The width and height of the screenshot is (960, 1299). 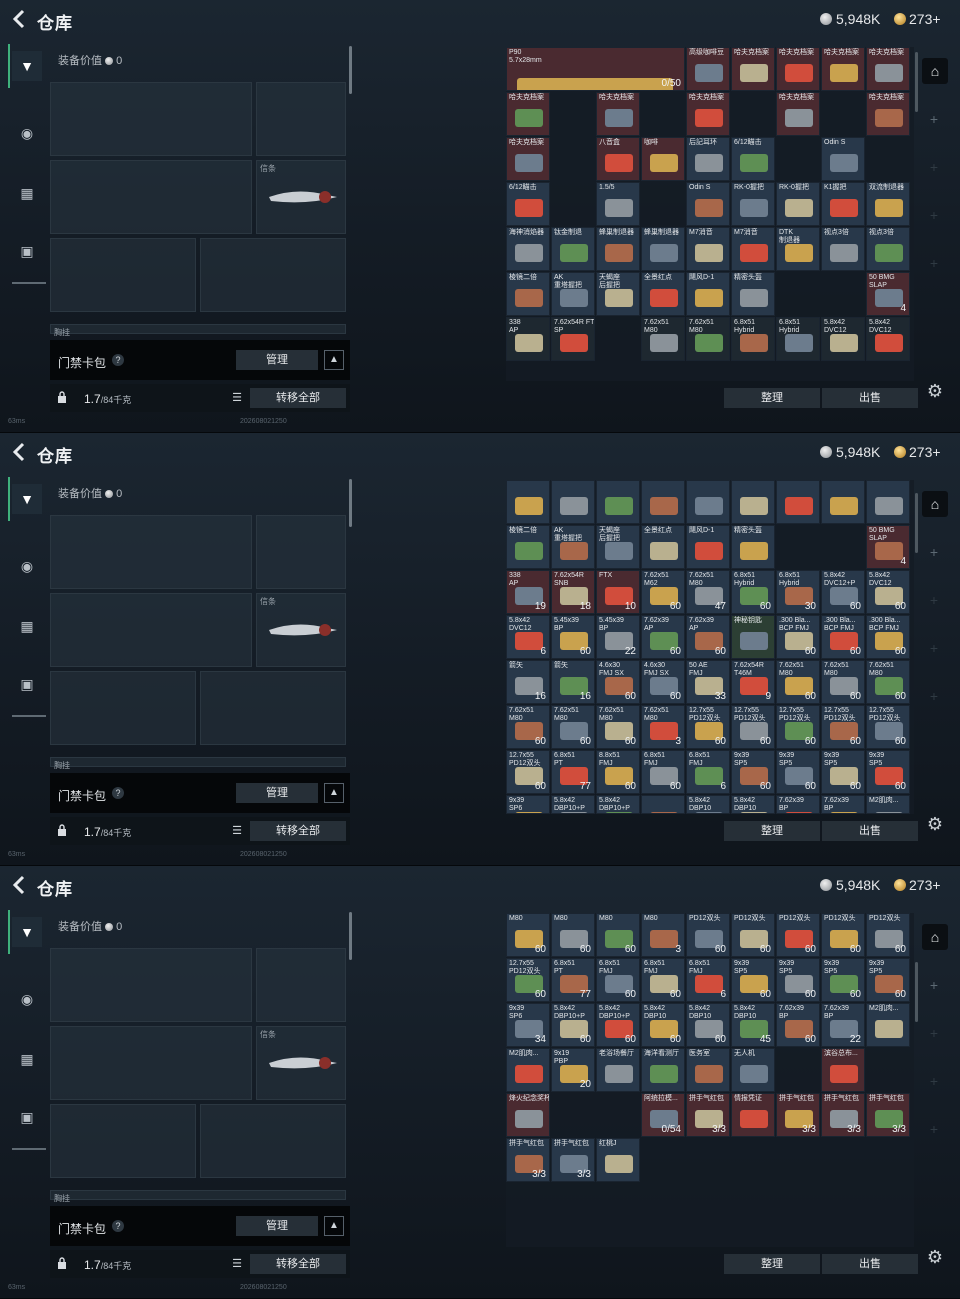 I want to click on stash-item: 棱镜二倍, so click(x=528, y=294).